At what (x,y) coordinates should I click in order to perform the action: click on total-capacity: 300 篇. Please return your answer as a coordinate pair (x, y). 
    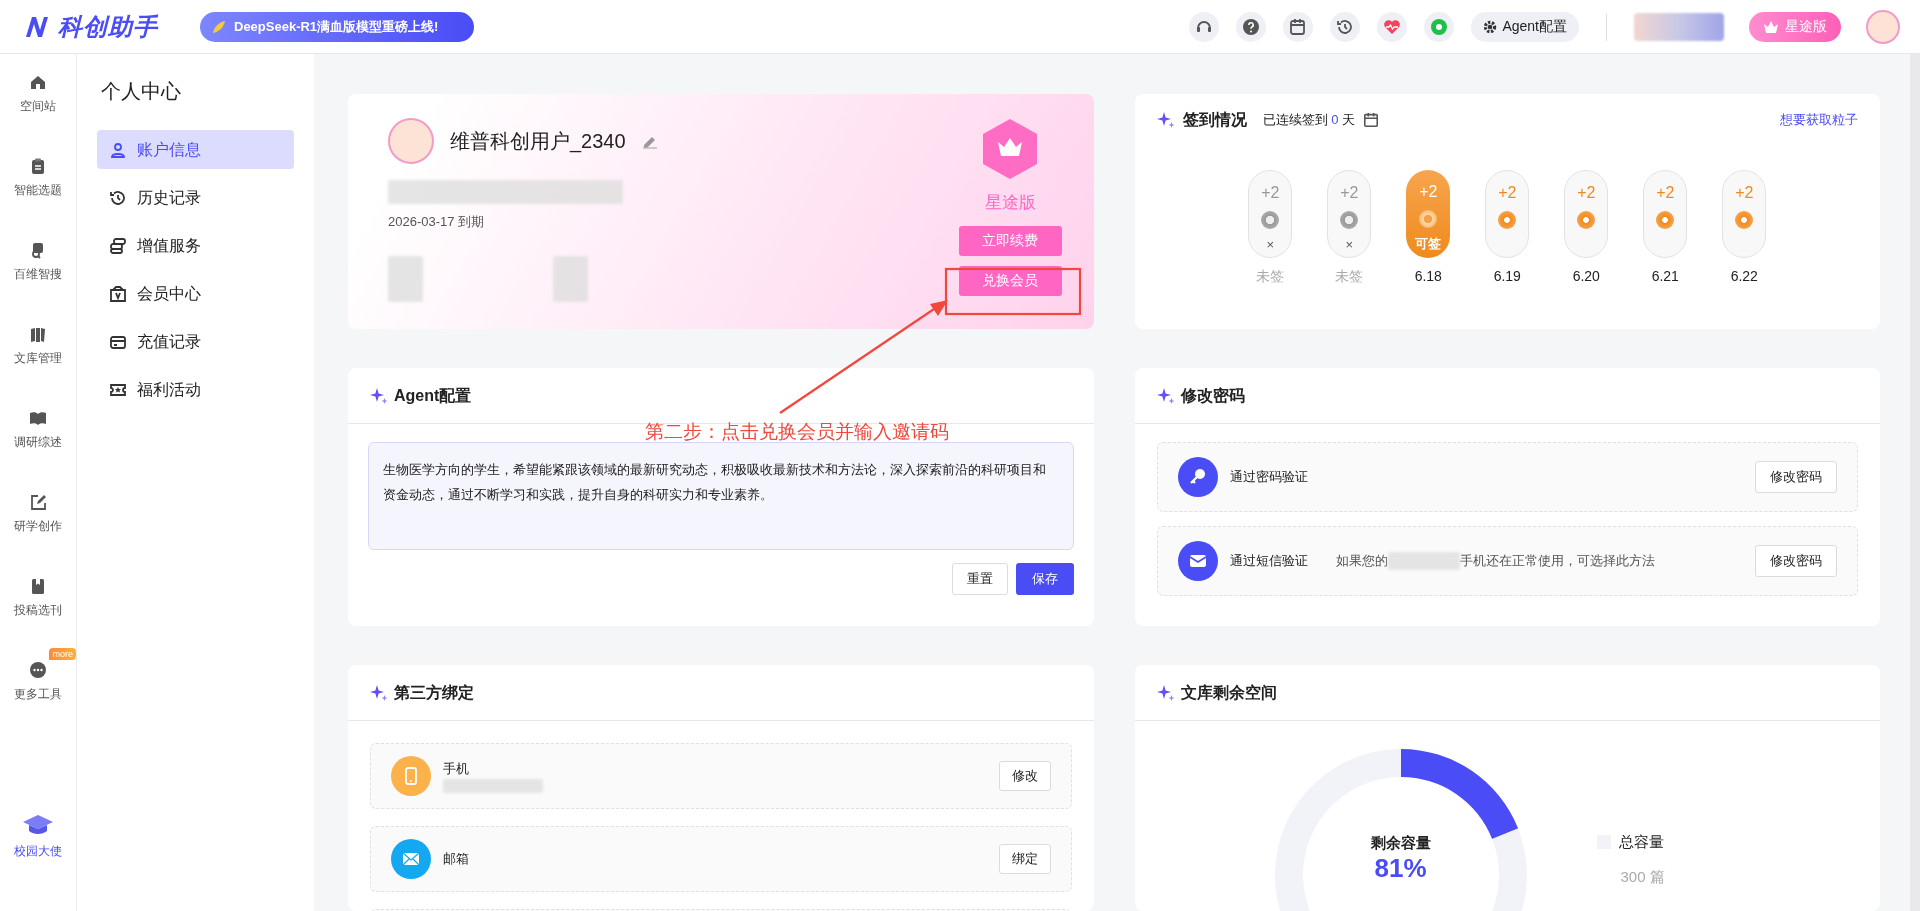
    Looking at the image, I should click on (1642, 876).